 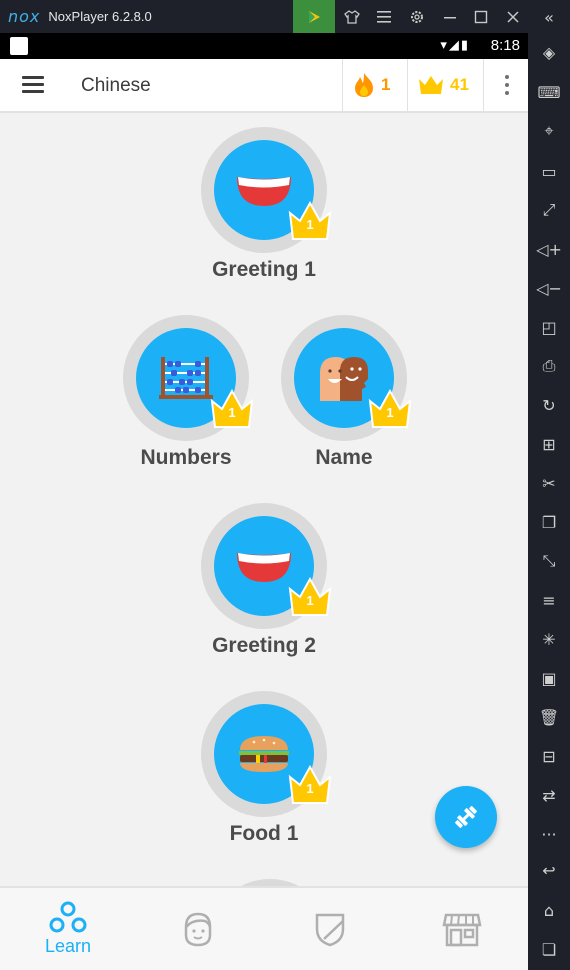 I want to click on home-icon: ⌂, so click(x=549, y=910).